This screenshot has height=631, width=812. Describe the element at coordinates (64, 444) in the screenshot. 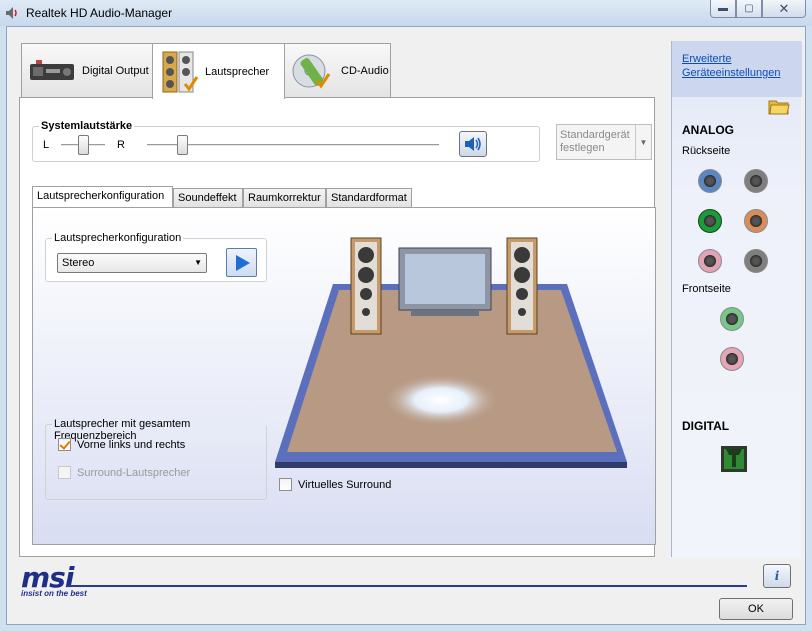

I see `front-left-right-checkbox` at that location.